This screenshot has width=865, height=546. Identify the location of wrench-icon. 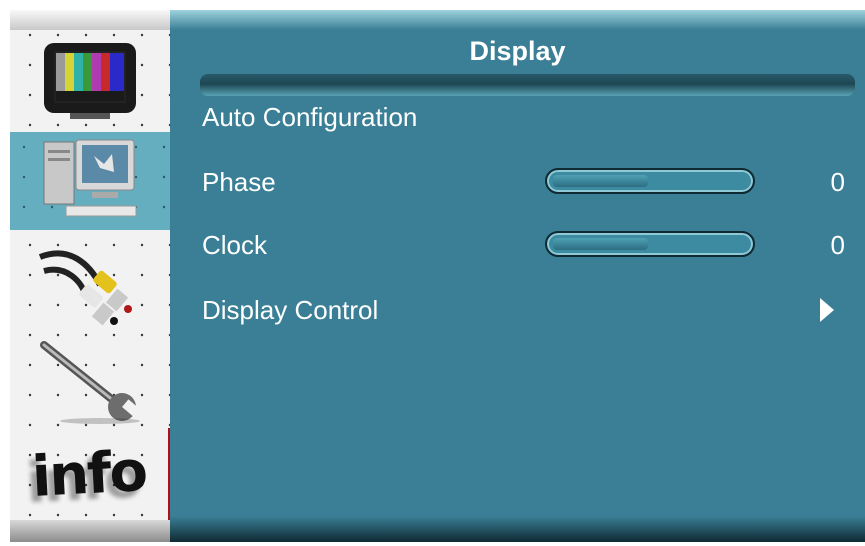
(91, 382).